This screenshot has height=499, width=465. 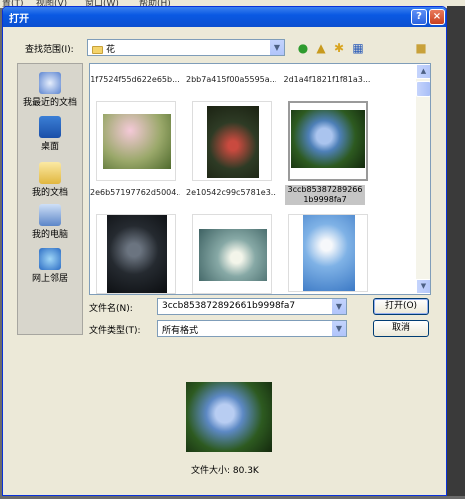 I want to click on desktop-icon, so click(x=50, y=127).